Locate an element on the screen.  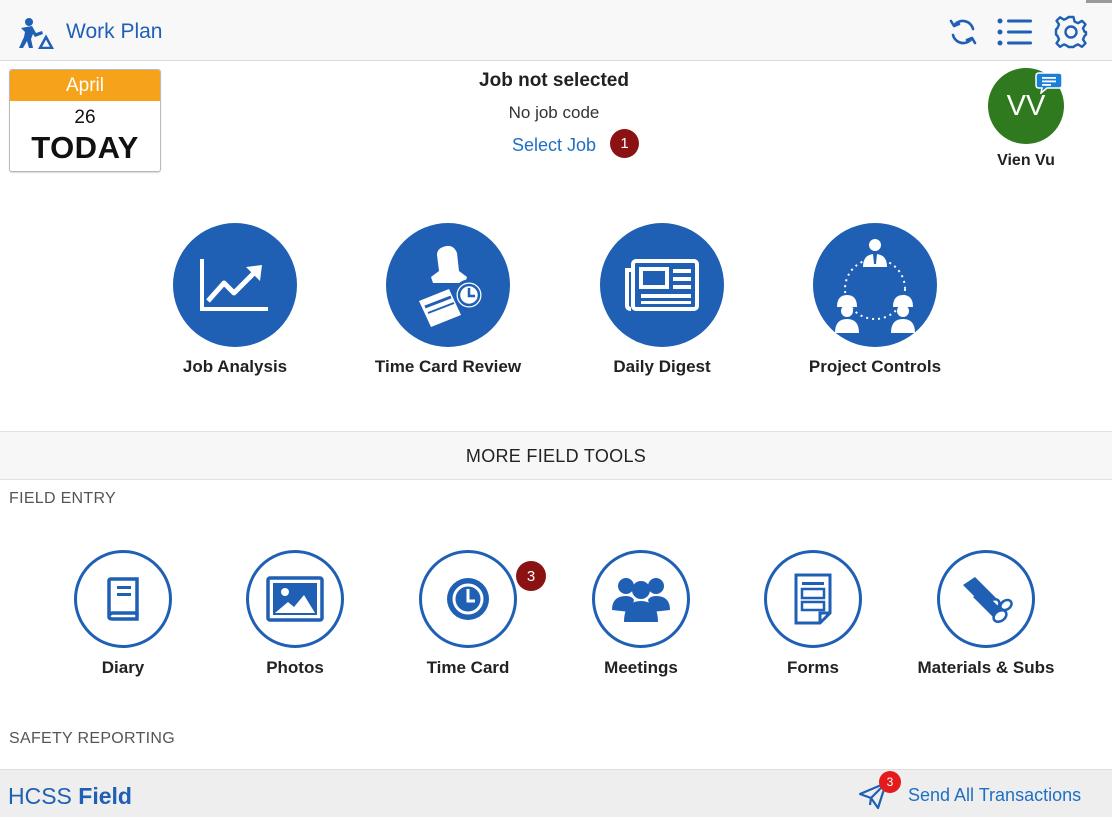
clock-icon is located at coordinates (468, 599).